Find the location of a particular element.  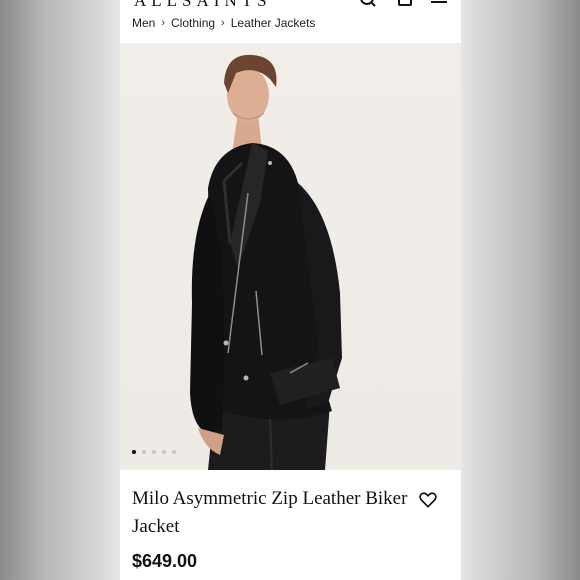

search-icon is located at coordinates (369, 4).